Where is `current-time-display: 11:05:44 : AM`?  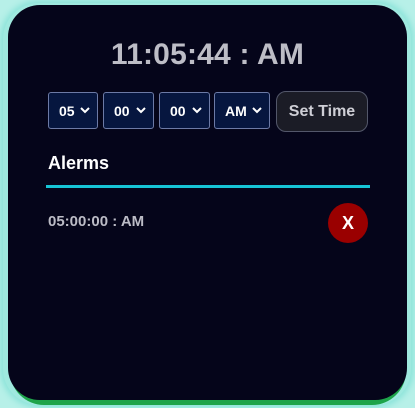 current-time-display: 11:05:44 : AM is located at coordinates (207, 54).